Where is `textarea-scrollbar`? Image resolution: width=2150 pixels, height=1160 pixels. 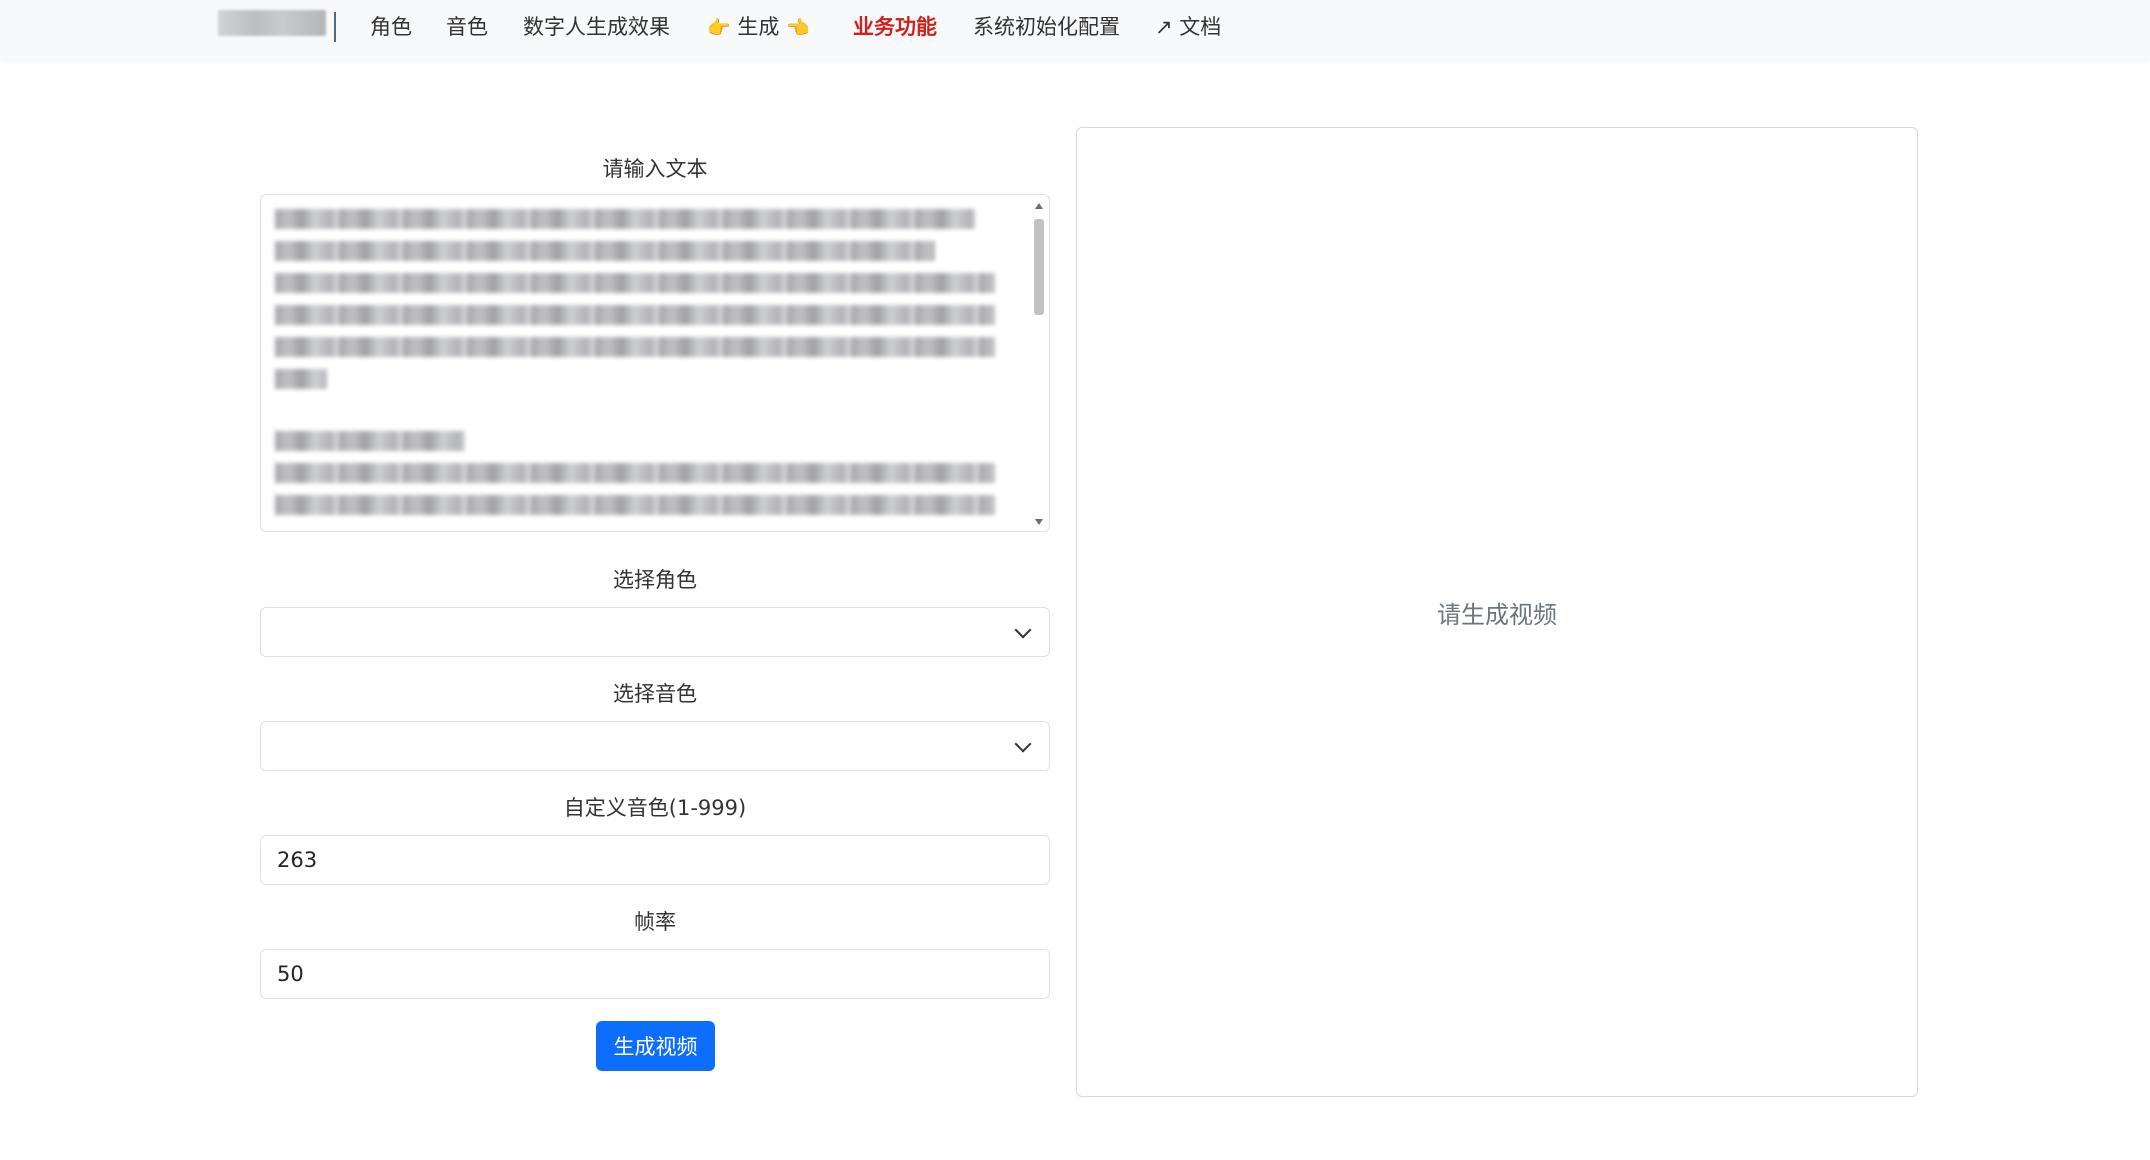 textarea-scrollbar is located at coordinates (1039, 364).